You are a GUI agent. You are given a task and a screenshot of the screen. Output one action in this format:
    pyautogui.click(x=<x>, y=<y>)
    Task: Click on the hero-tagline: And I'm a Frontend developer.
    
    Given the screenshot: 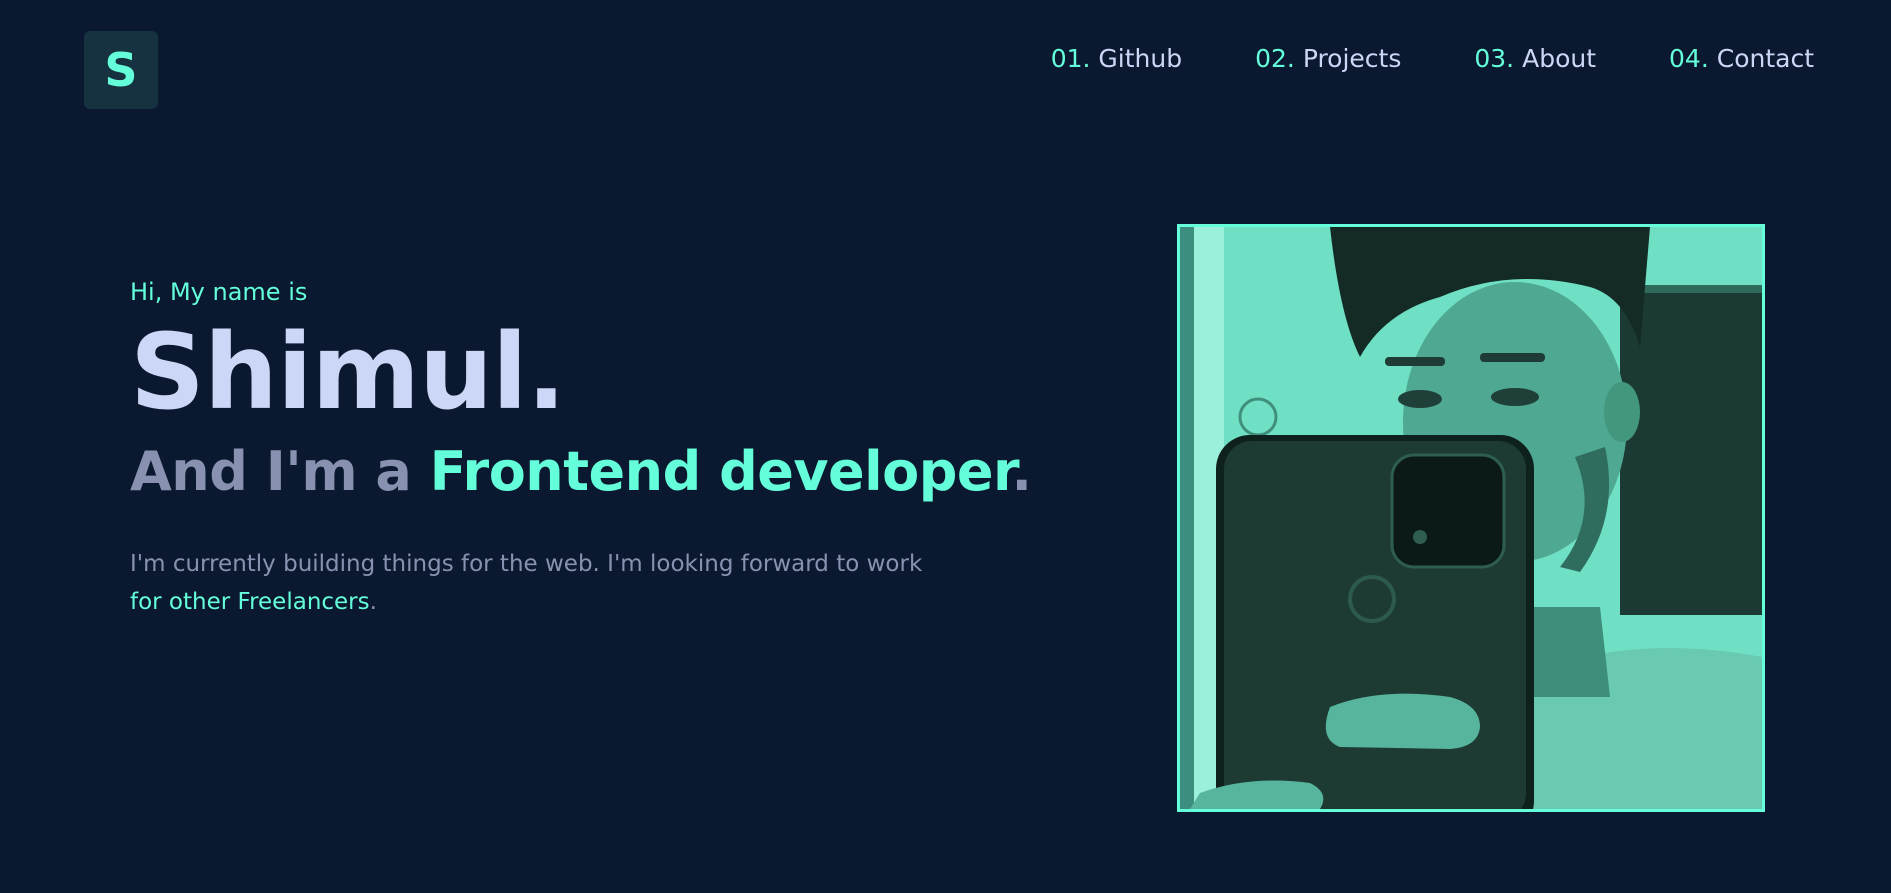 What is the action you would take?
    pyautogui.click(x=581, y=471)
    